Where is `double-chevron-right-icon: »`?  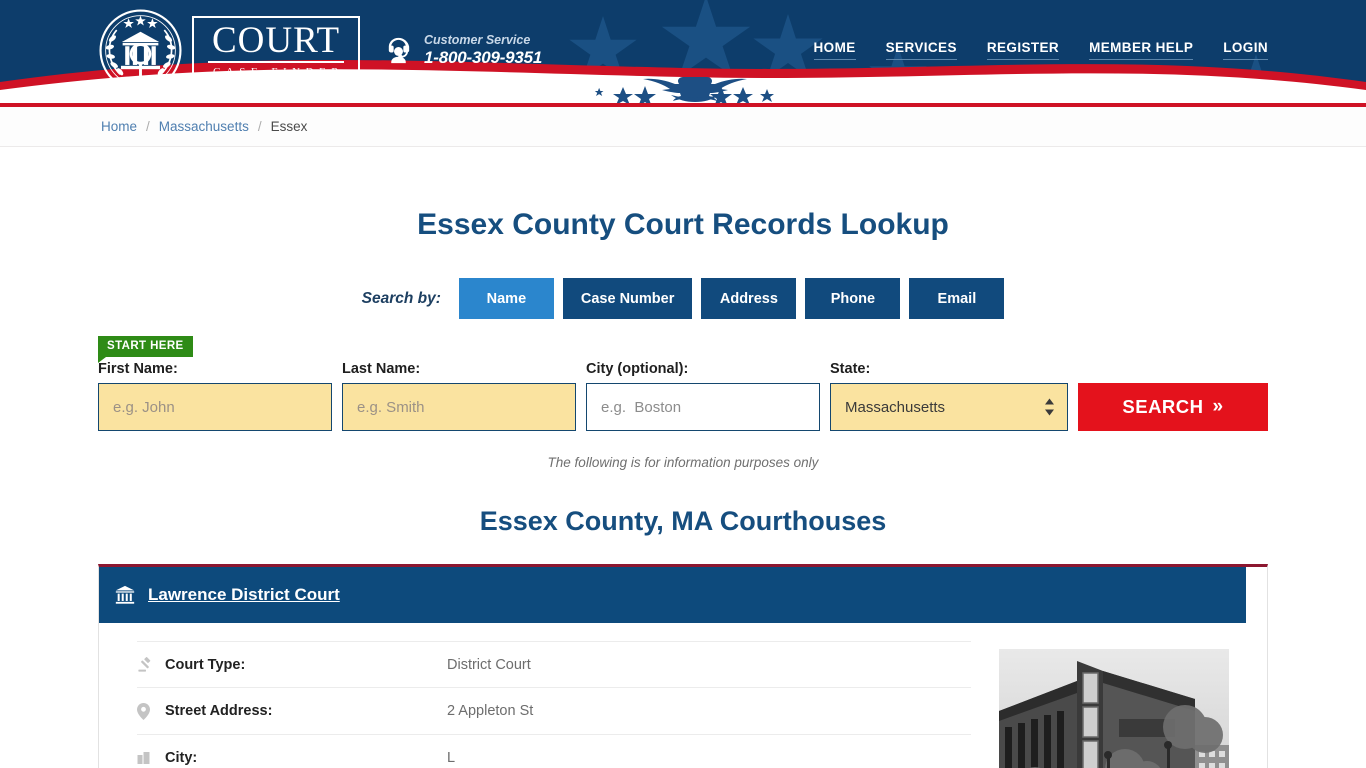
double-chevron-right-icon: » is located at coordinates (1218, 406).